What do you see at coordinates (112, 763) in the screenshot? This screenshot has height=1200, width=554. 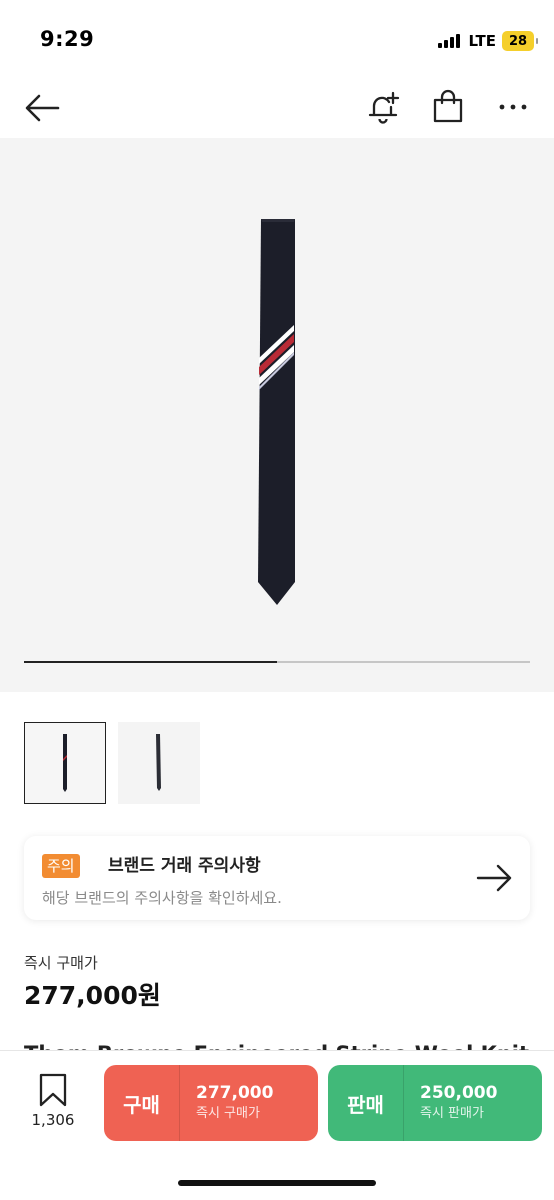 I see `thumbnail-strip` at bounding box center [112, 763].